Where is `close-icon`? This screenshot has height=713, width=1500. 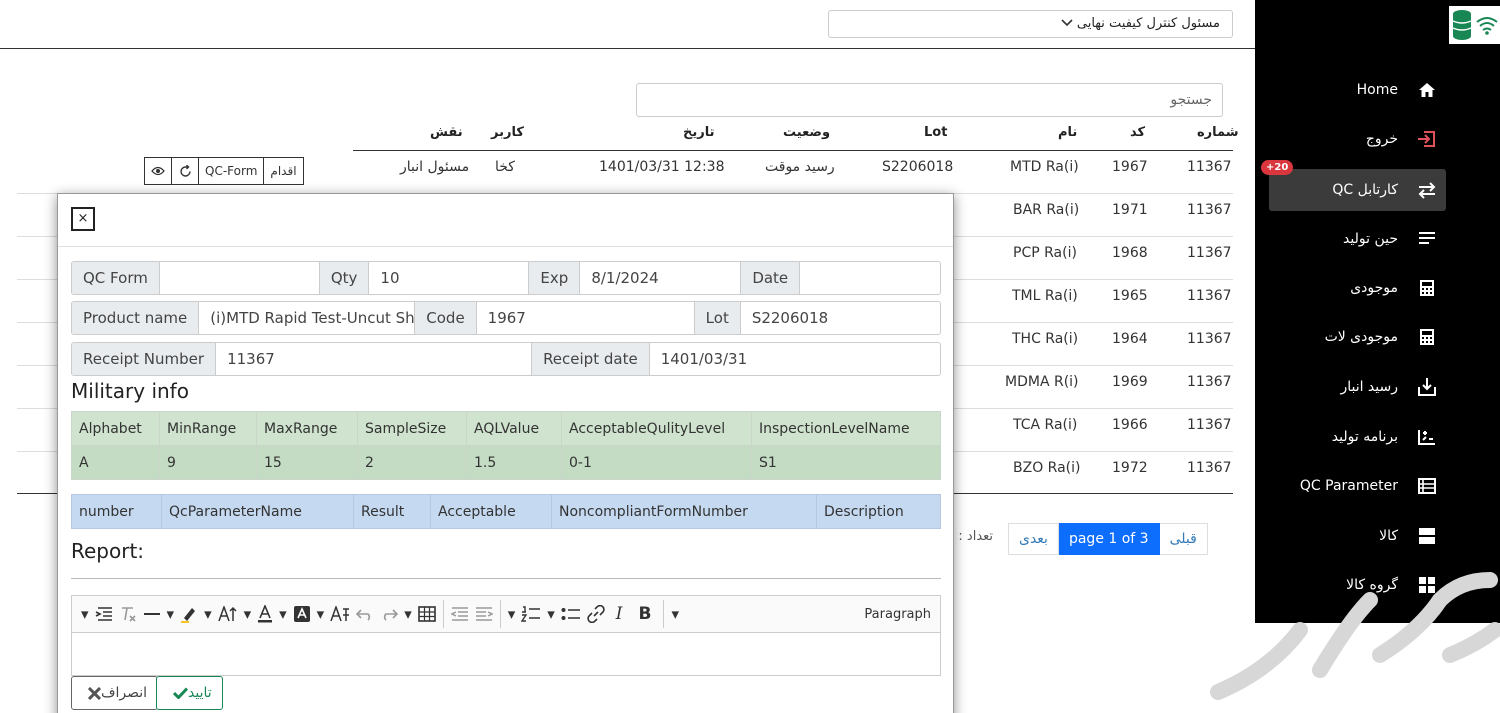 close-icon is located at coordinates (94, 693).